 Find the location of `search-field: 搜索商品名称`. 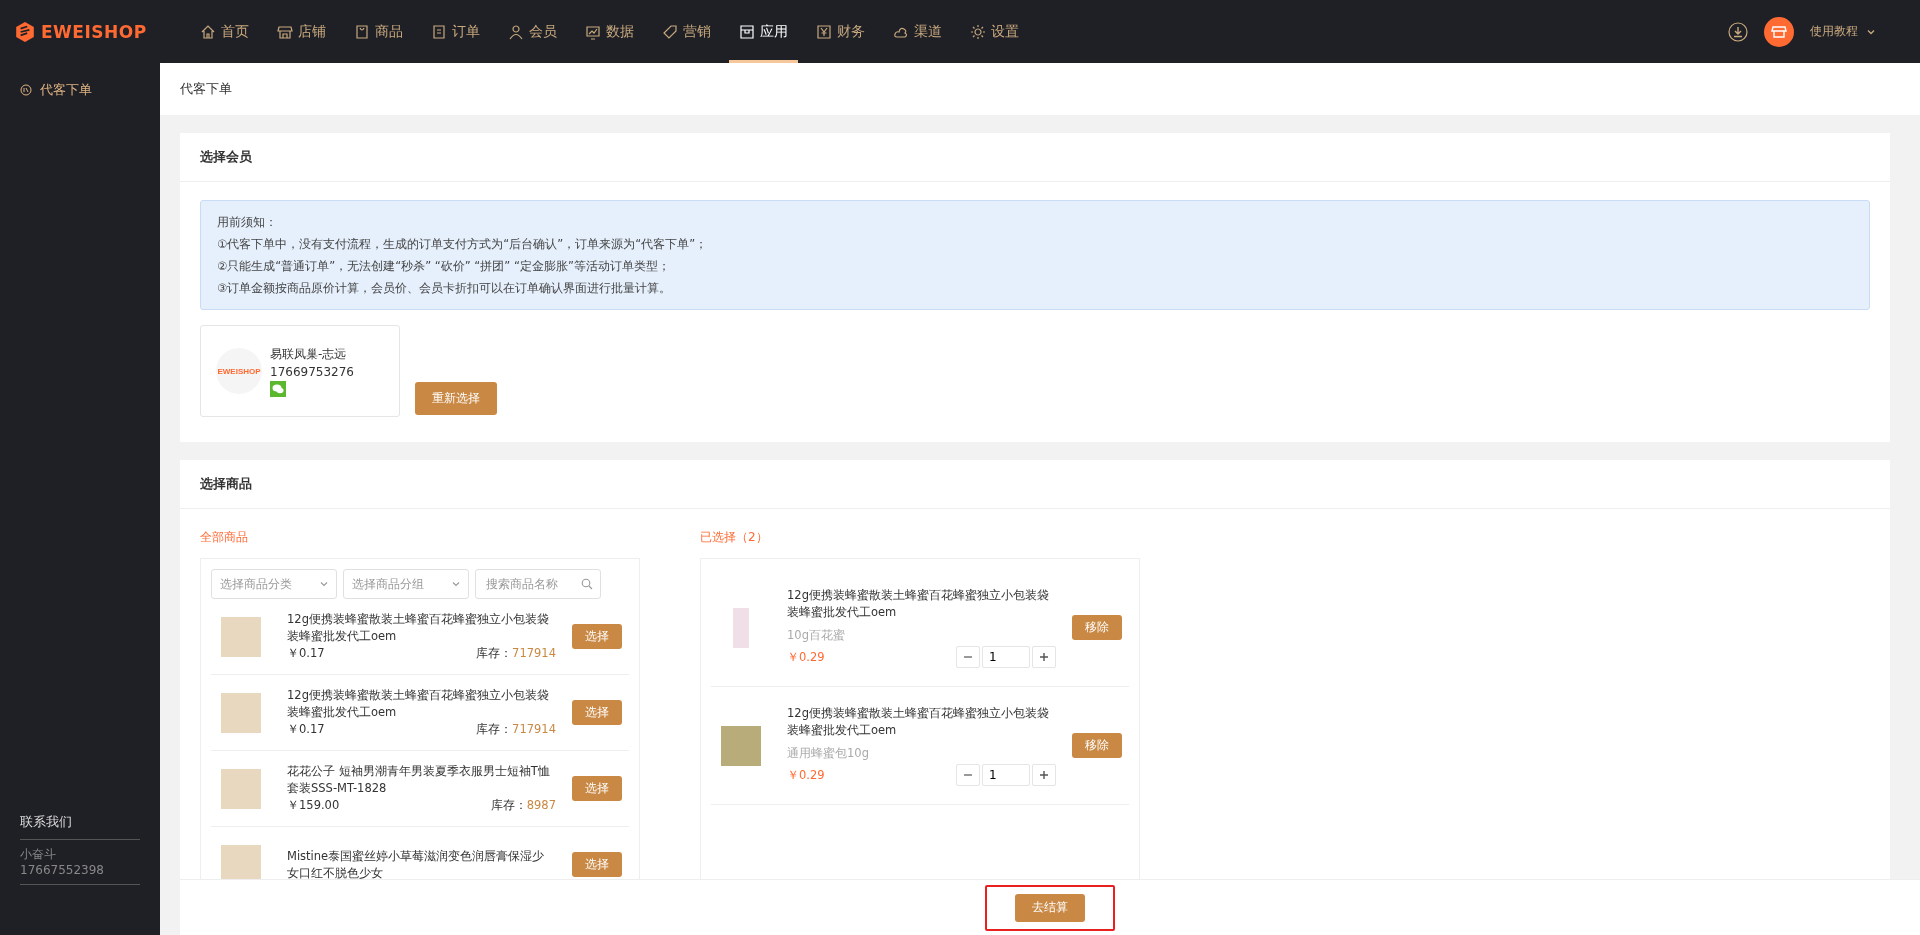

search-field: 搜索商品名称 is located at coordinates (538, 584).